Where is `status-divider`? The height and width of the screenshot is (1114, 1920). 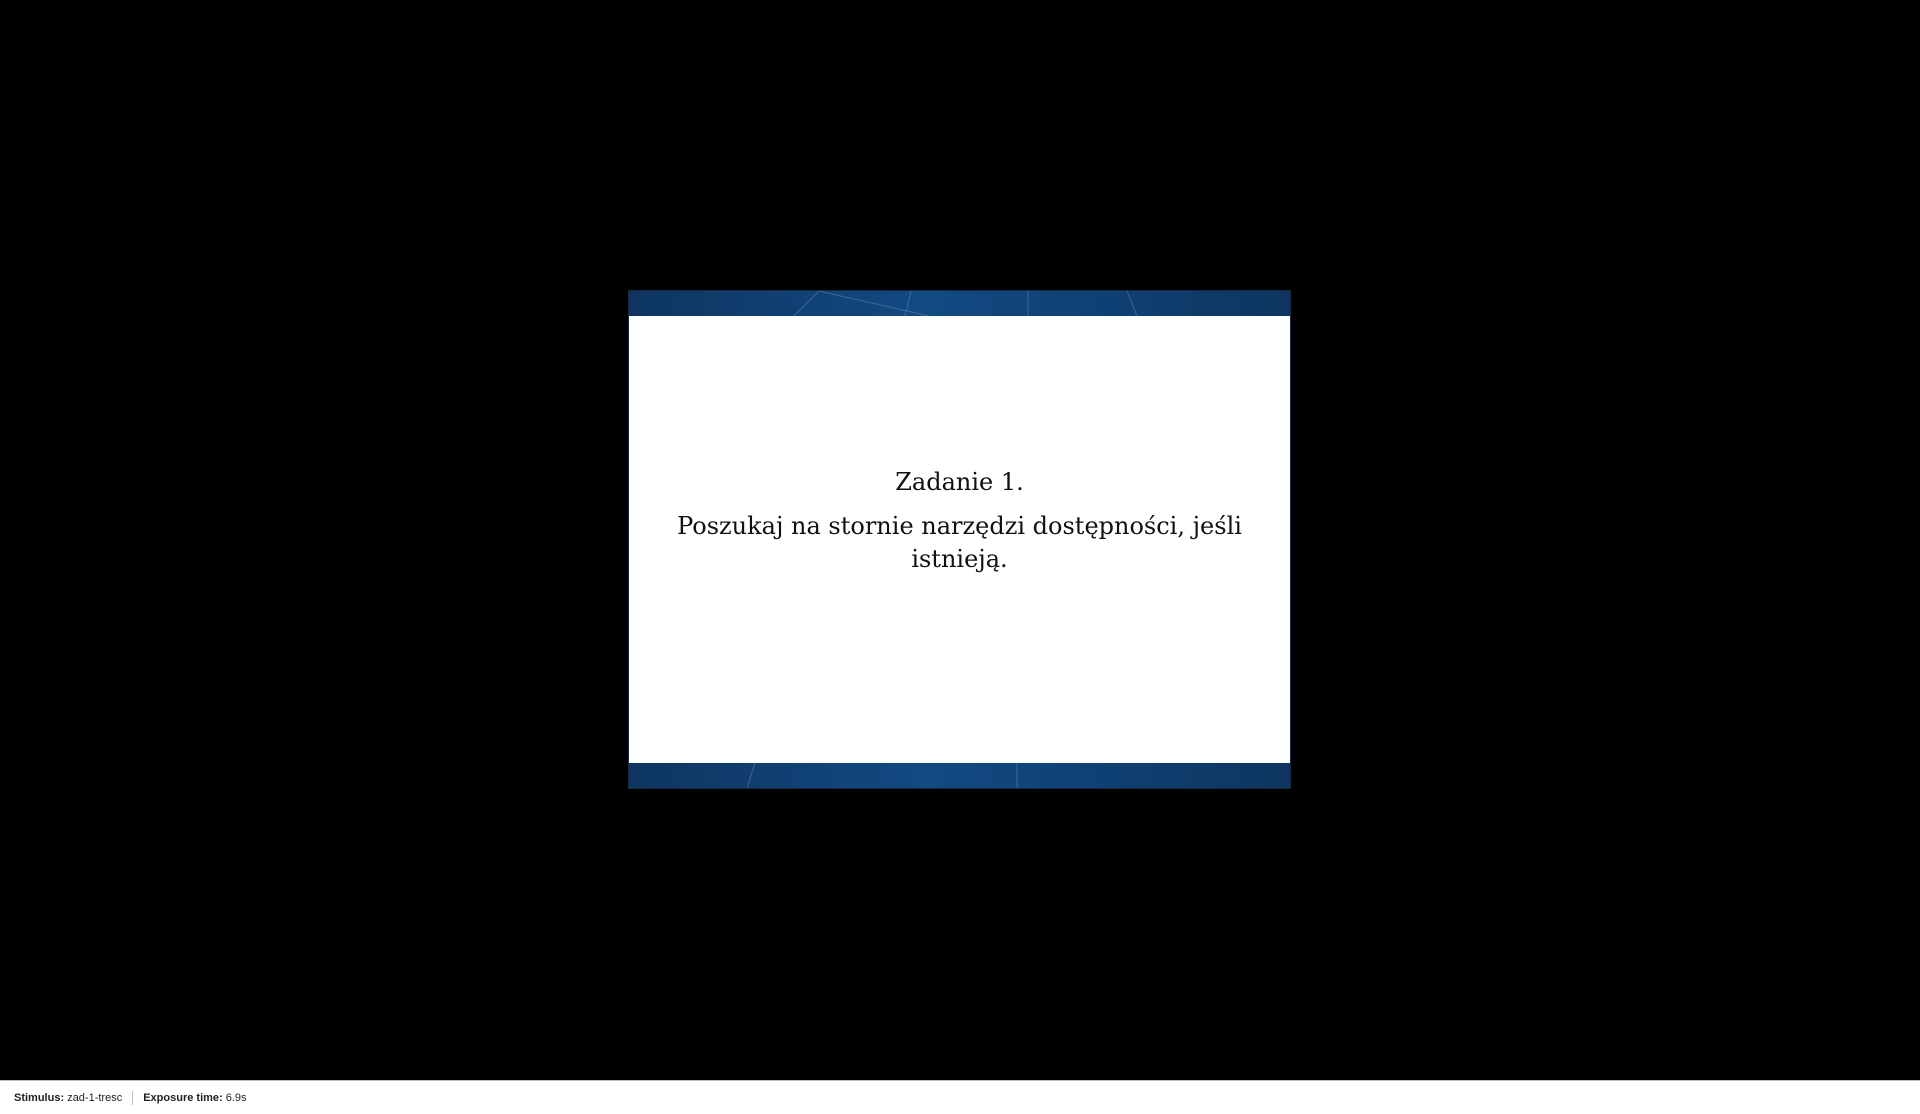
status-divider is located at coordinates (133, 1097).